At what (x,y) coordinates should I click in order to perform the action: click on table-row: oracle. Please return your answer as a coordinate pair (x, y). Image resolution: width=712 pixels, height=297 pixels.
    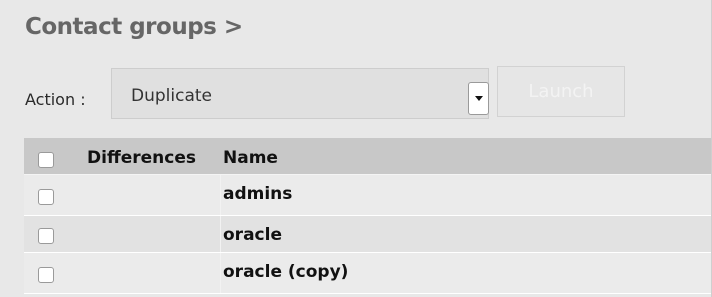
    Looking at the image, I should click on (367, 234).